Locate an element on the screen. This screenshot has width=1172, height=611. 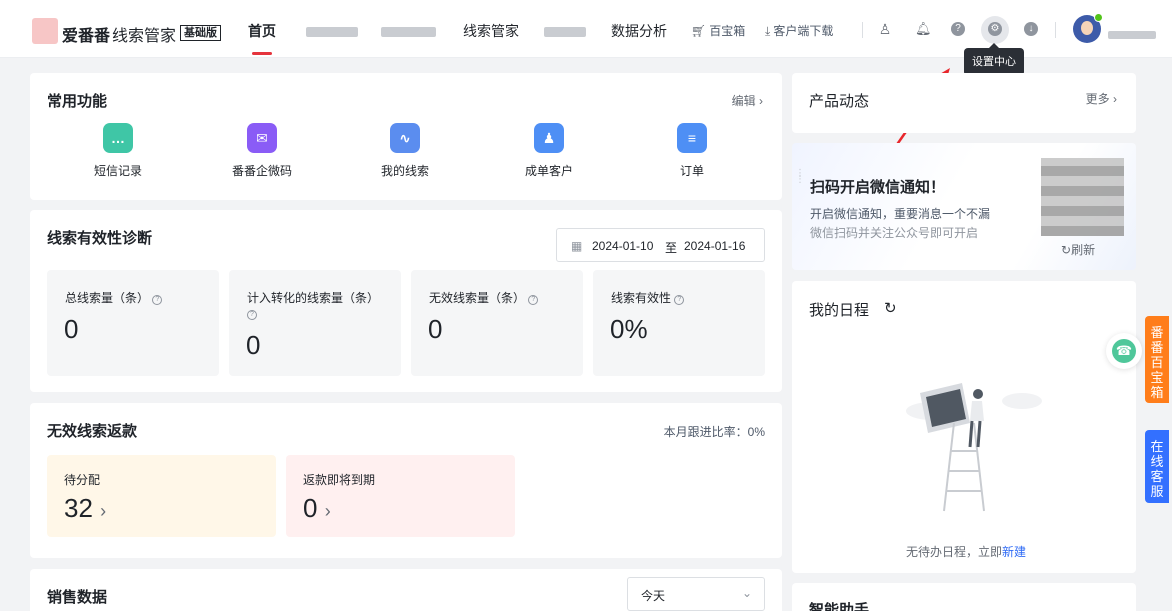
card-title: 无效线索返款 is located at coordinates (92, 431).